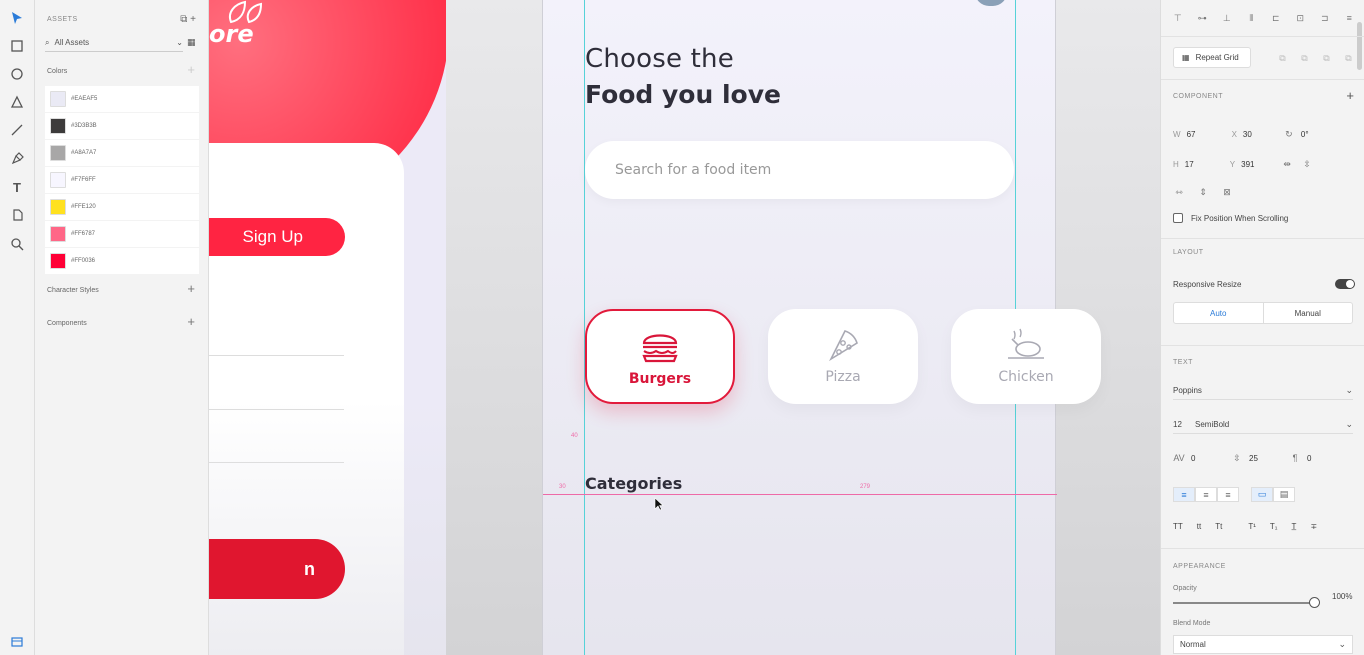  What do you see at coordinates (191, 288) in the screenshot?
I see `add-character-style-icon: +` at bounding box center [191, 288].